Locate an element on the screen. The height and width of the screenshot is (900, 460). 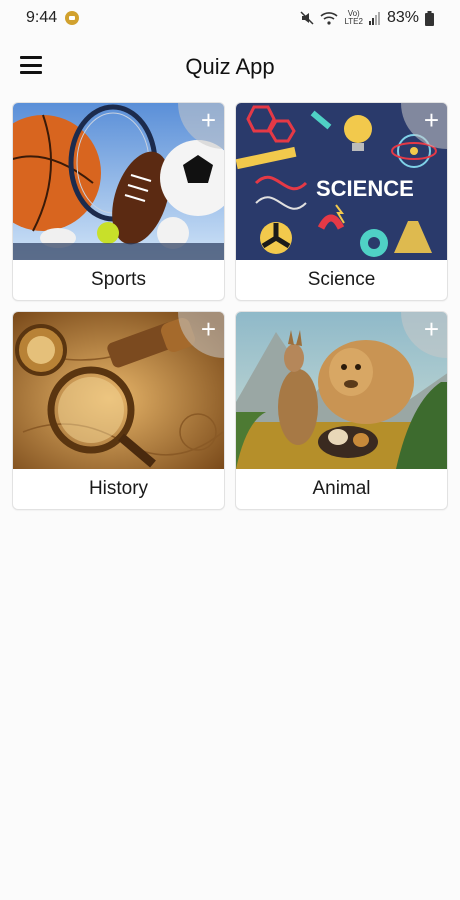
category-label: Science is located at coordinates (341, 279).